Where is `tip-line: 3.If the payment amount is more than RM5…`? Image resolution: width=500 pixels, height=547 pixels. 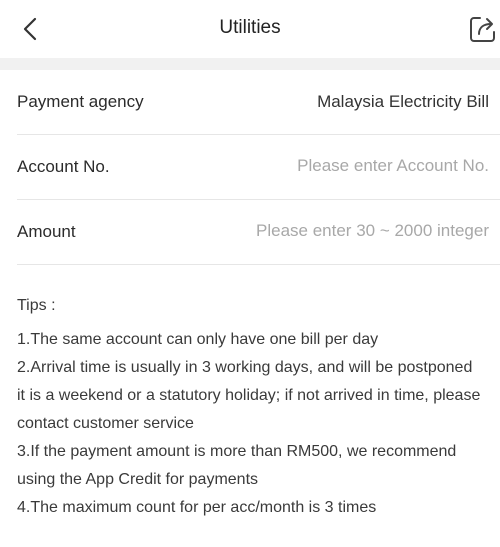
tip-line: 3.If the payment amount is more than RM5… is located at coordinates (237, 451).